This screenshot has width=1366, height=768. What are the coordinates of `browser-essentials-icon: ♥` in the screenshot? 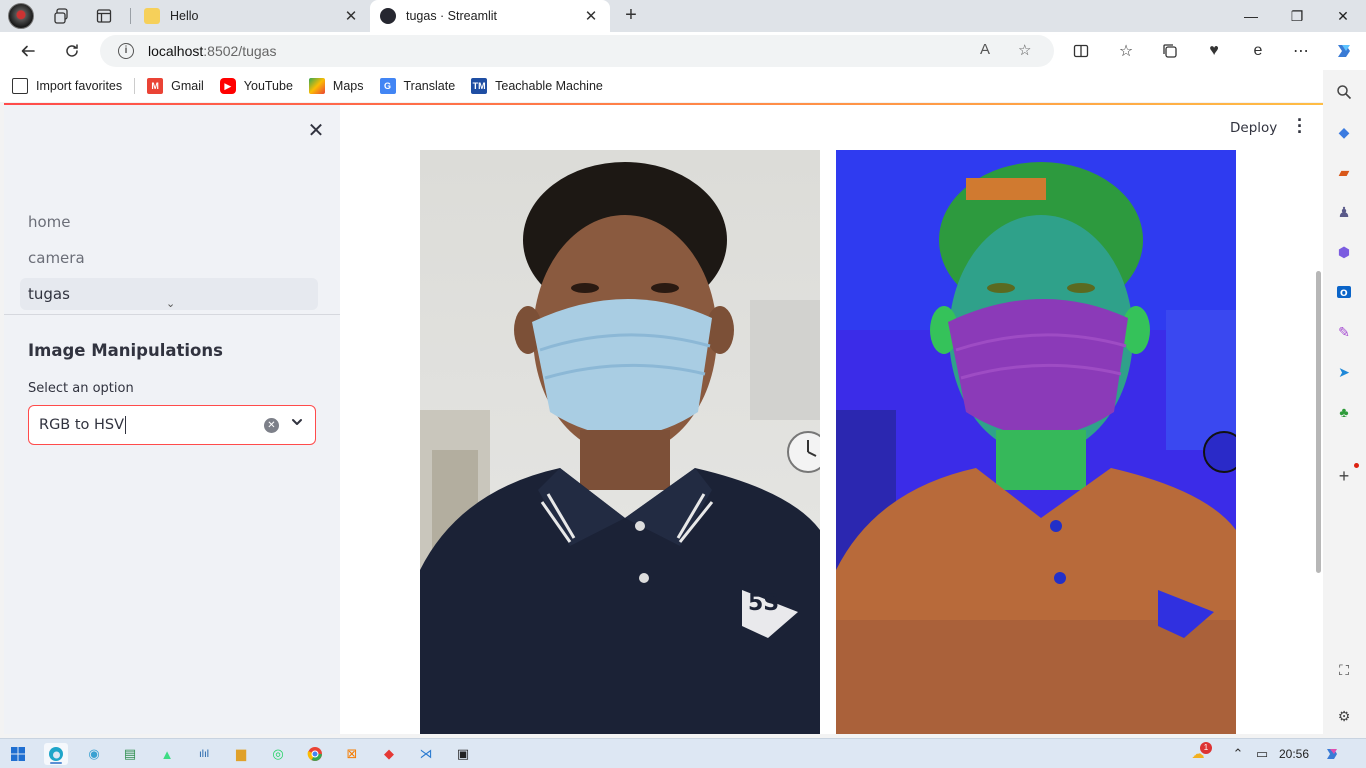 It's located at (1214, 51).